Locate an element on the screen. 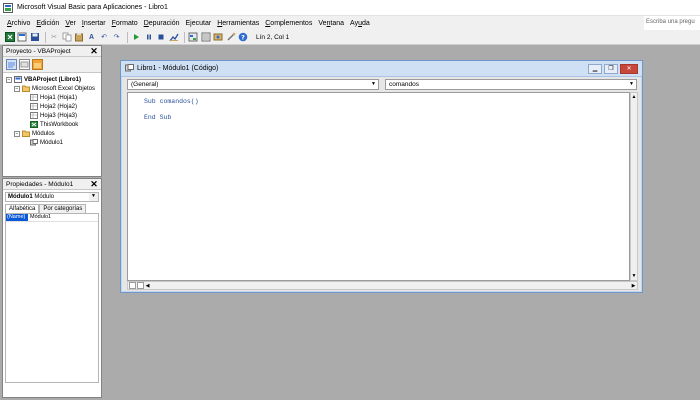 This screenshot has height=400, width=700. tree-node-excel-objects: − Microsoft Excel Objetos is located at coordinates (54, 88).